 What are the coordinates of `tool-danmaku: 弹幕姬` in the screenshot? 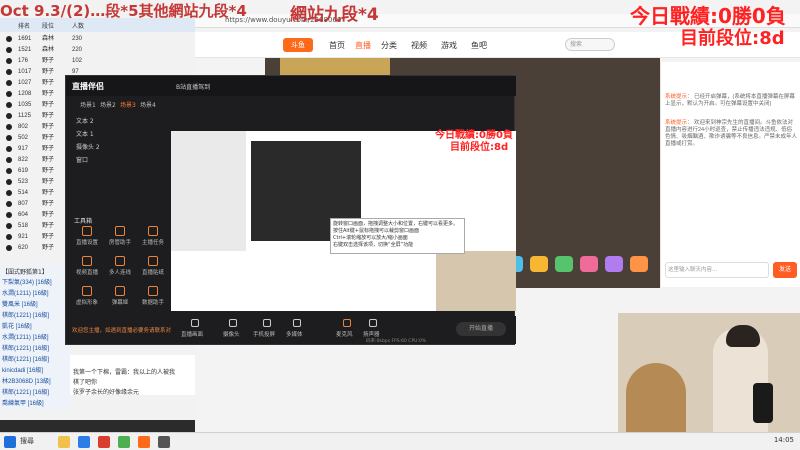 It's located at (120, 296).